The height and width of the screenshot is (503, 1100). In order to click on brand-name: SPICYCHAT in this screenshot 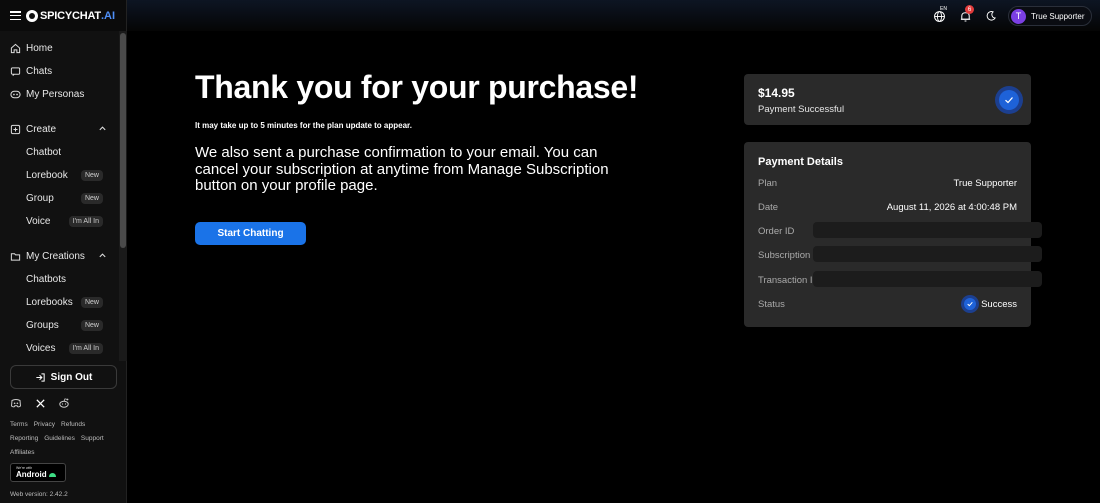, I will do `click(70, 16)`.